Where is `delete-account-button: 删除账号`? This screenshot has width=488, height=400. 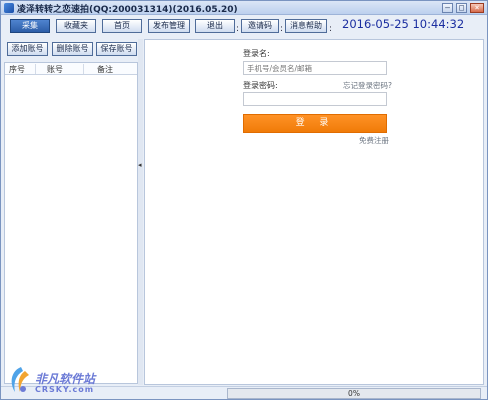 delete-account-button: 删除账号 is located at coordinates (72, 49).